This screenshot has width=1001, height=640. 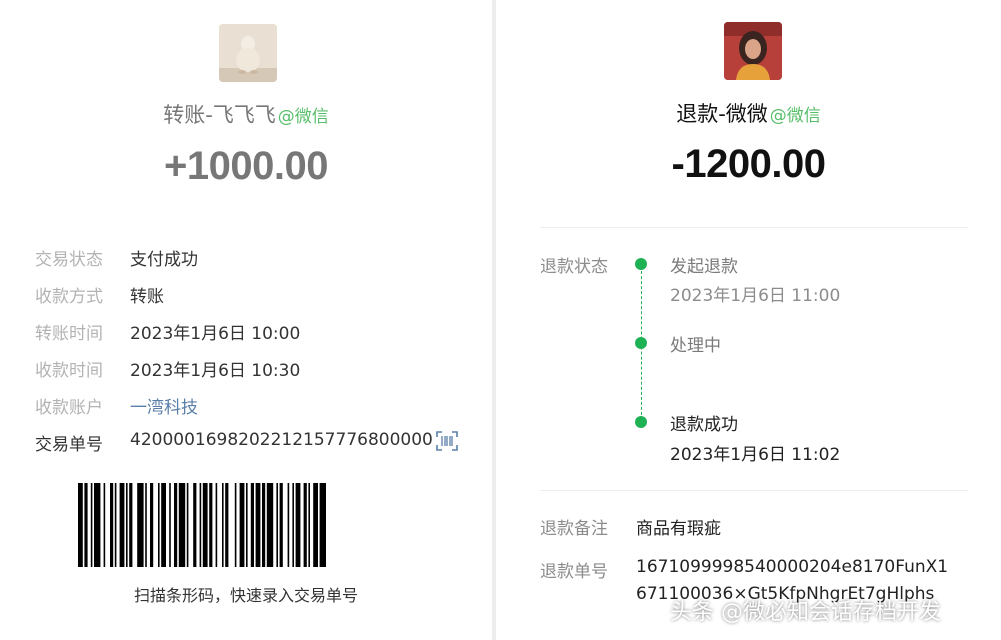 I want to click on transfer-title: 转账-飞飞飞 @微信, so click(x=246, y=114).